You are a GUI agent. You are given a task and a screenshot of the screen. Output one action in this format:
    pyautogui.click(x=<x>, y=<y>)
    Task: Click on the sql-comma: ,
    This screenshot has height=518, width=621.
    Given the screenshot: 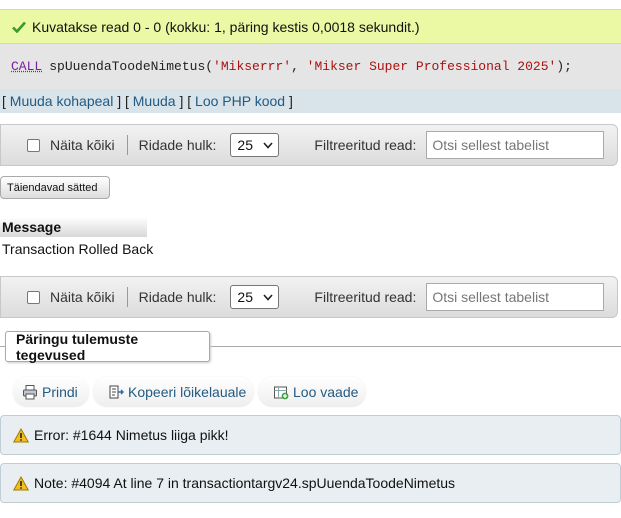 What is the action you would take?
    pyautogui.click(x=299, y=66)
    